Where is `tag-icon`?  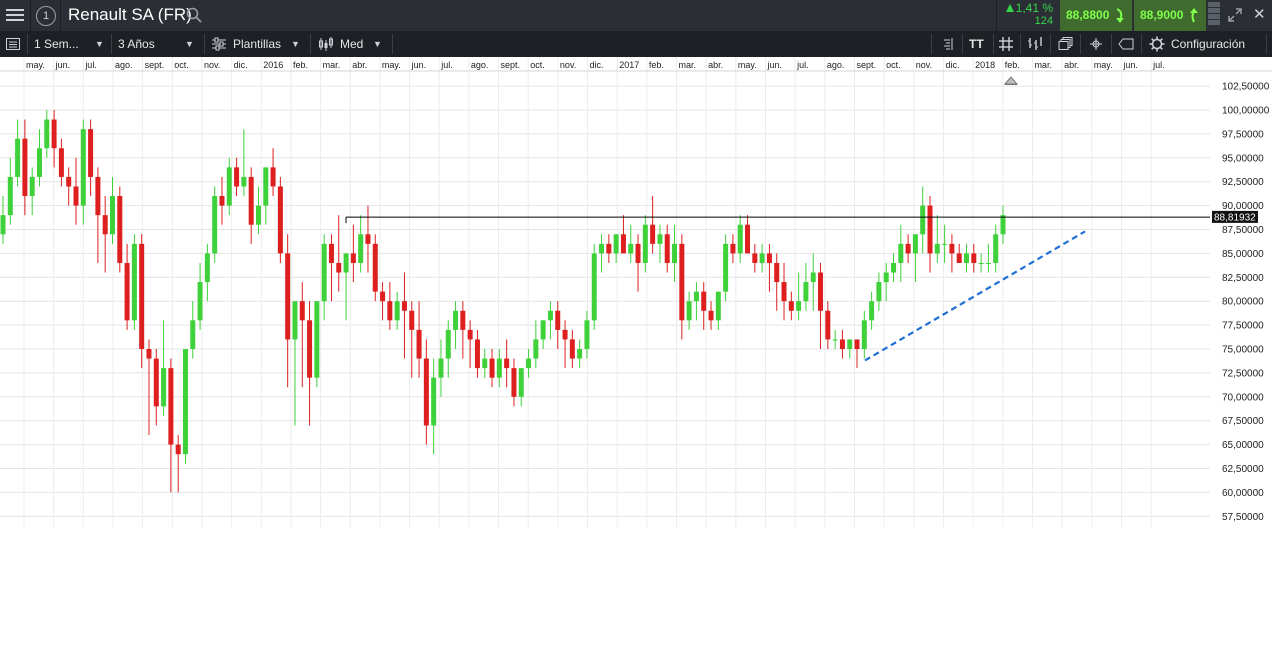
tag-icon is located at coordinates (1126, 44).